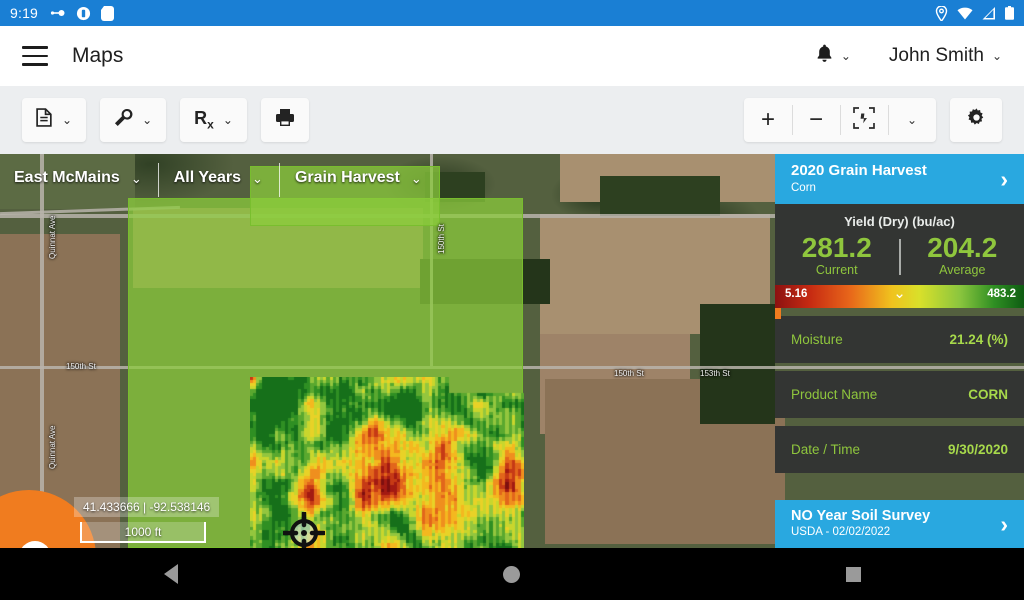 The width and height of the screenshot is (1024, 600). I want to click on recents-square-icon, so click(853, 574).